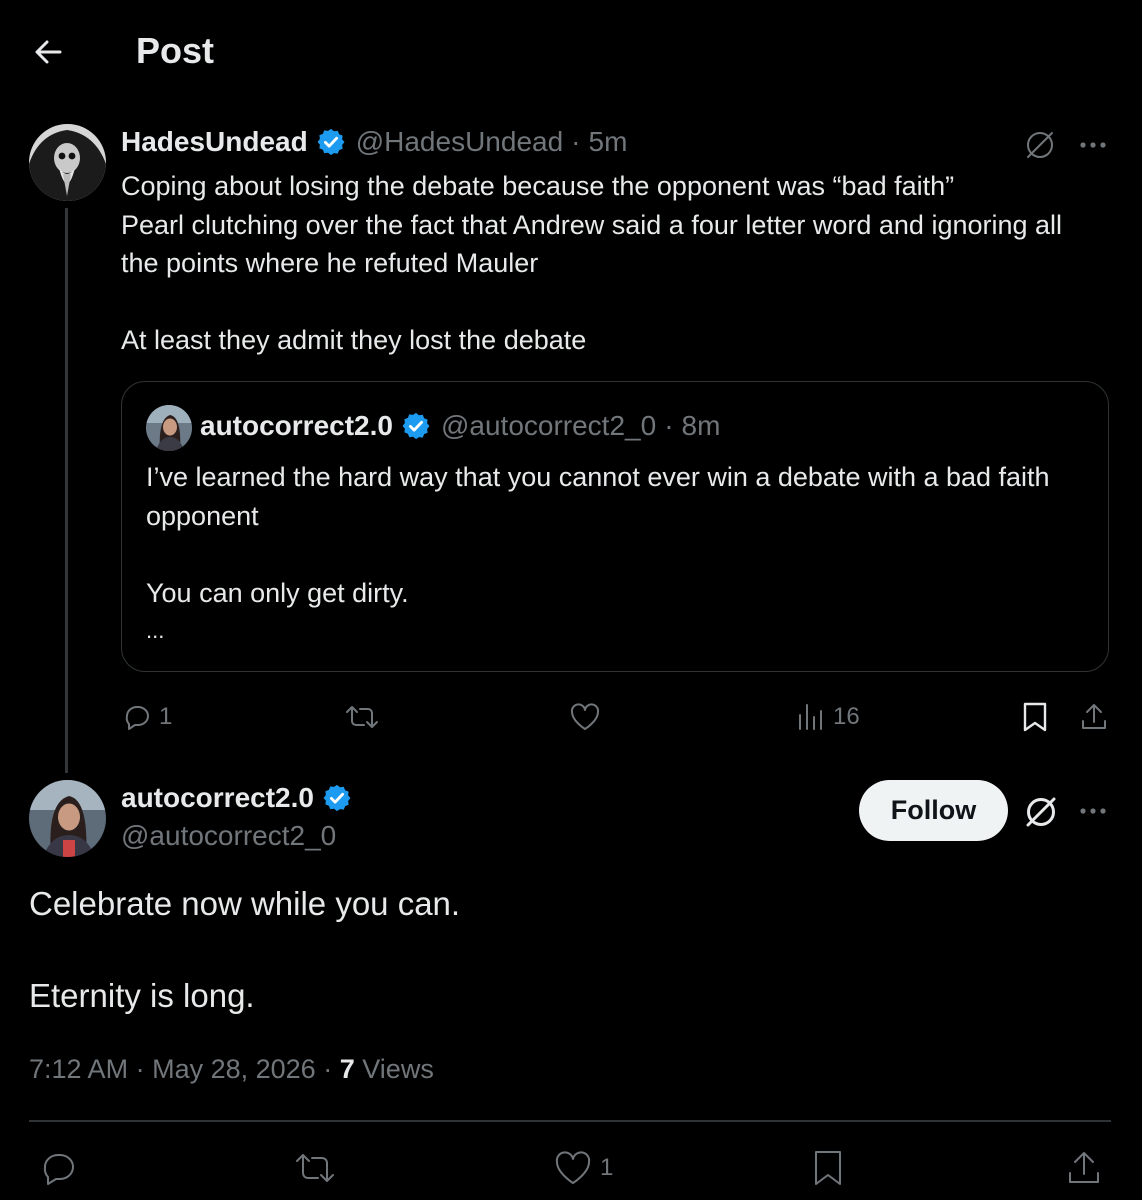 This screenshot has width=1142, height=1200. Describe the element at coordinates (827, 717) in the screenshot. I see `views-button: 16` at that location.